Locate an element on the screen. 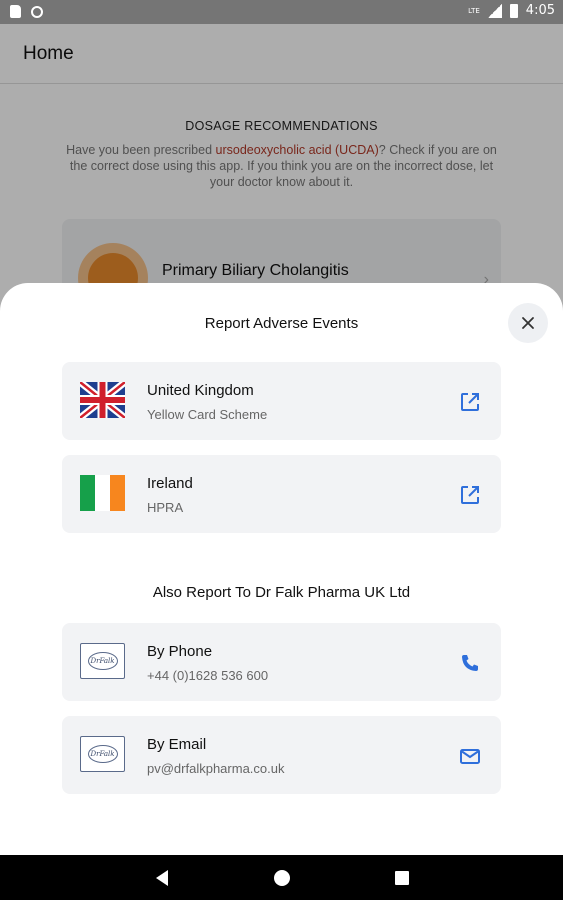  system-nav-bar is located at coordinates (281, 877).